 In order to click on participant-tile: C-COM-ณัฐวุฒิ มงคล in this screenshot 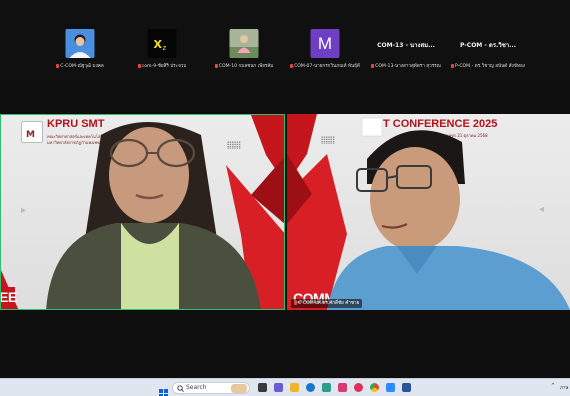, I will do `click(80, 49)`.